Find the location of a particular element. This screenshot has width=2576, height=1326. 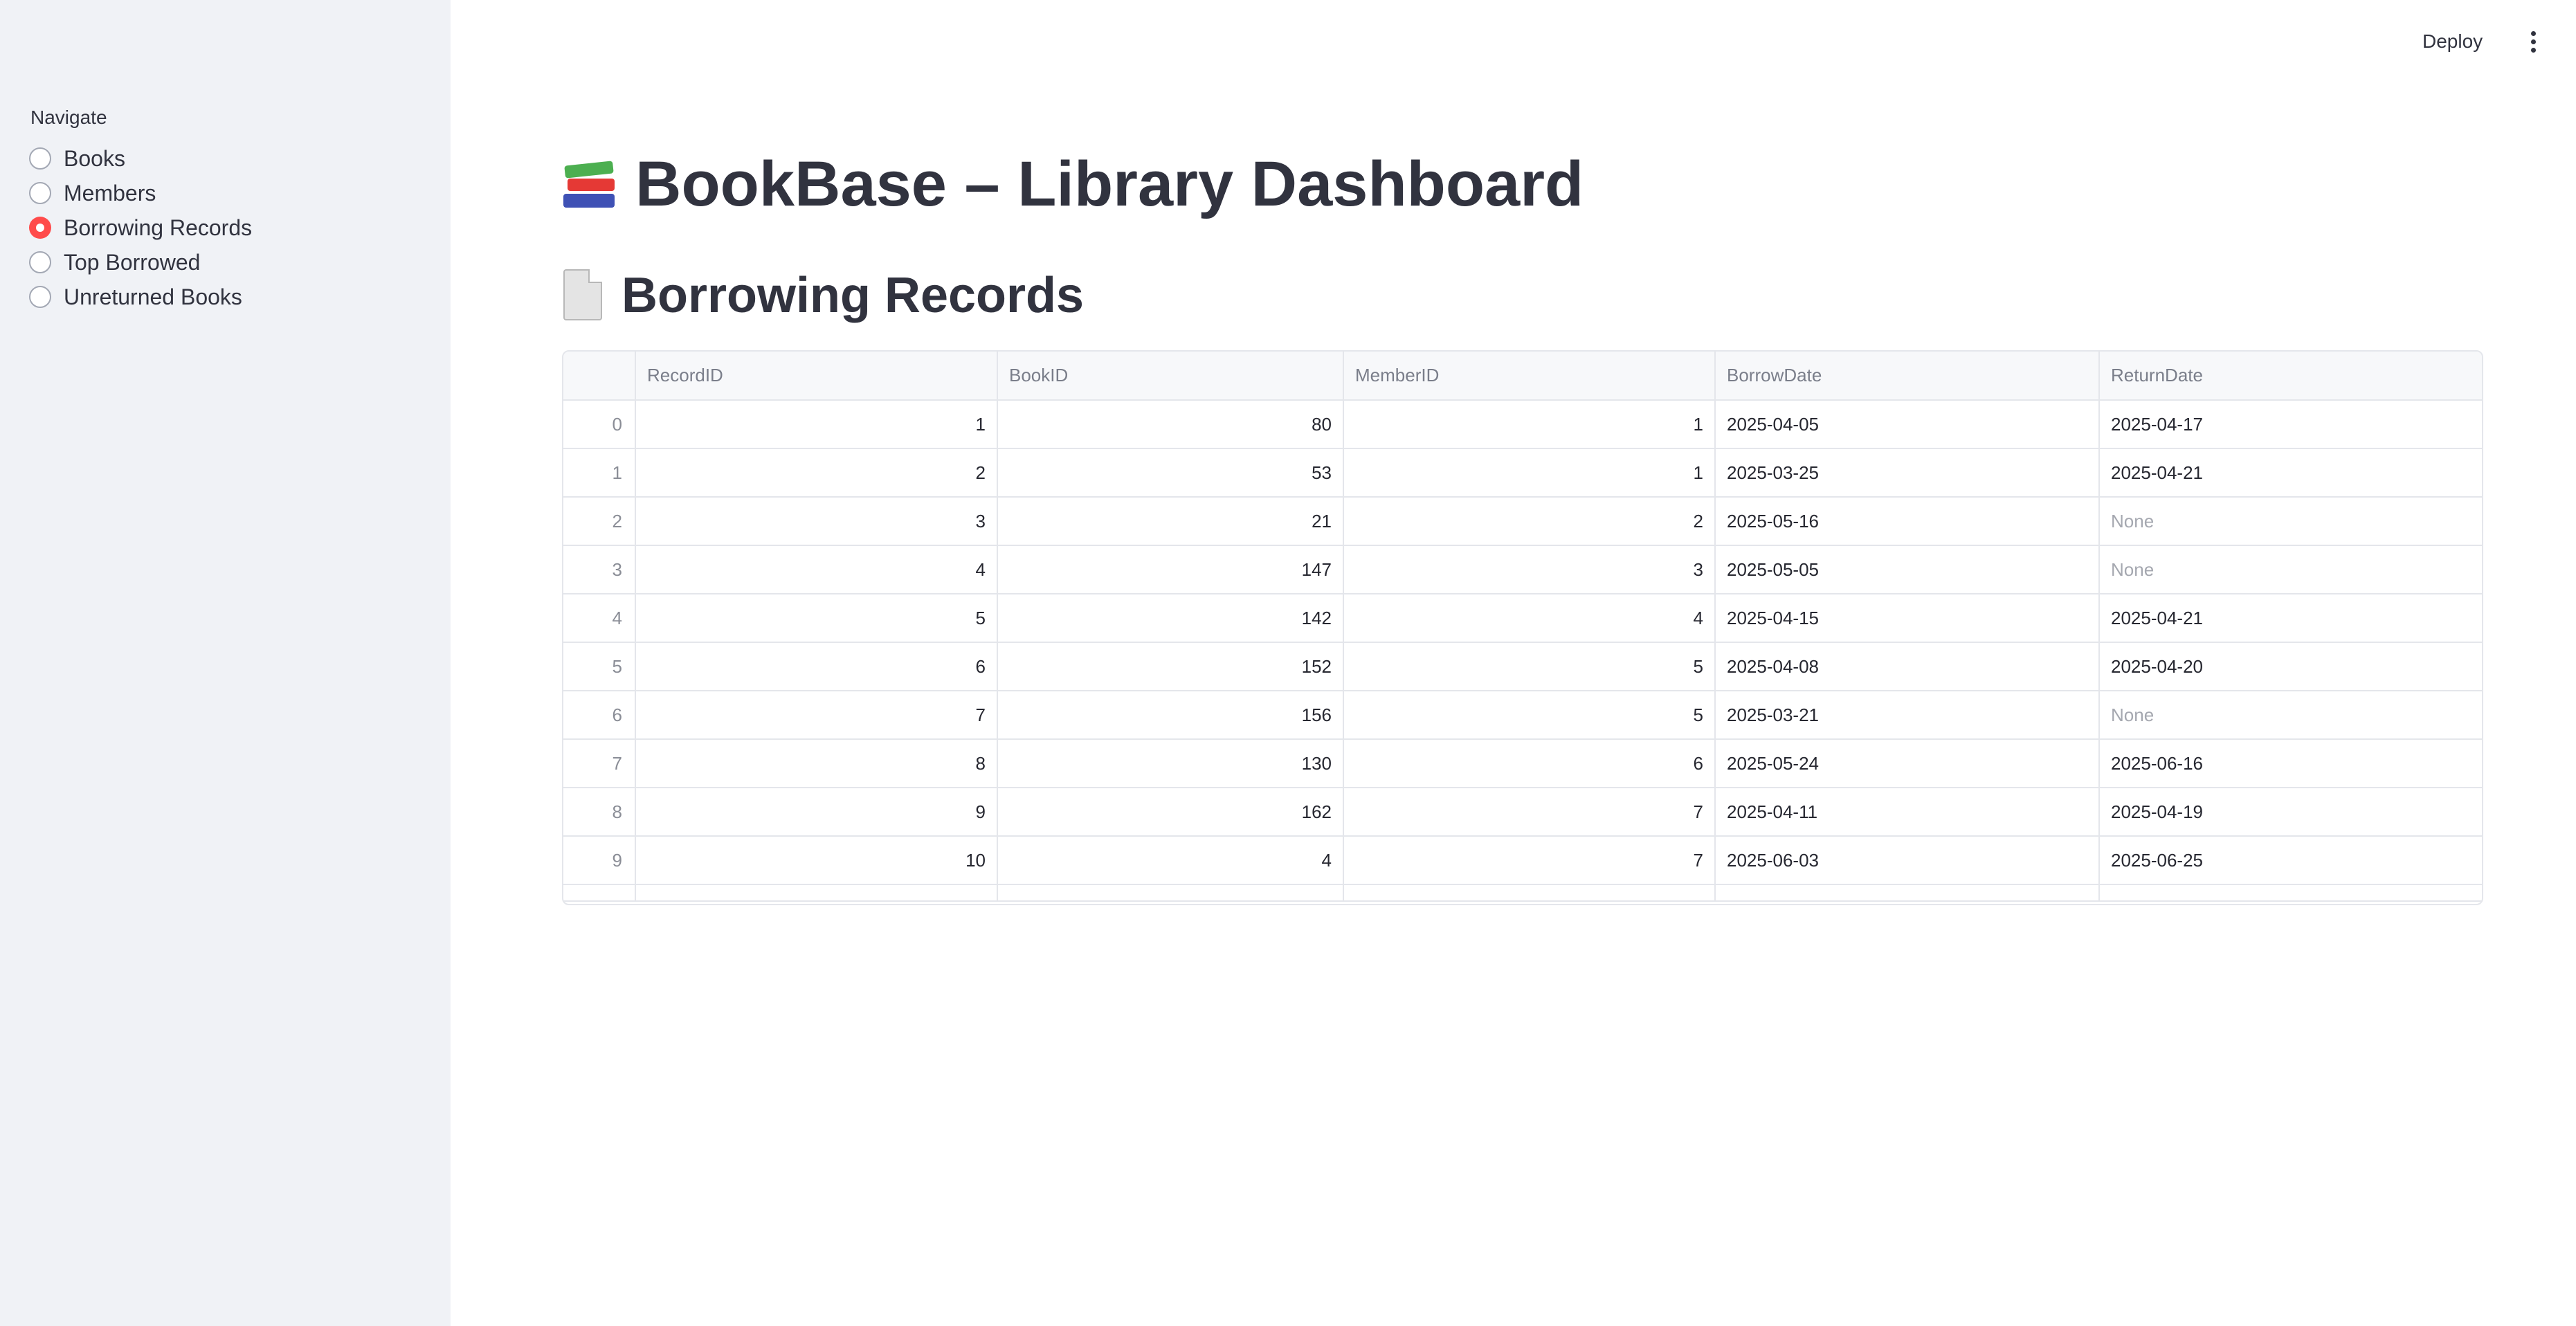

row-index: 9 is located at coordinates (599, 861).